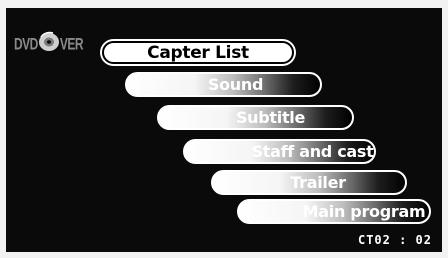  I want to click on menu-item-staff-and-cast: Staff and cast, so click(279, 151).